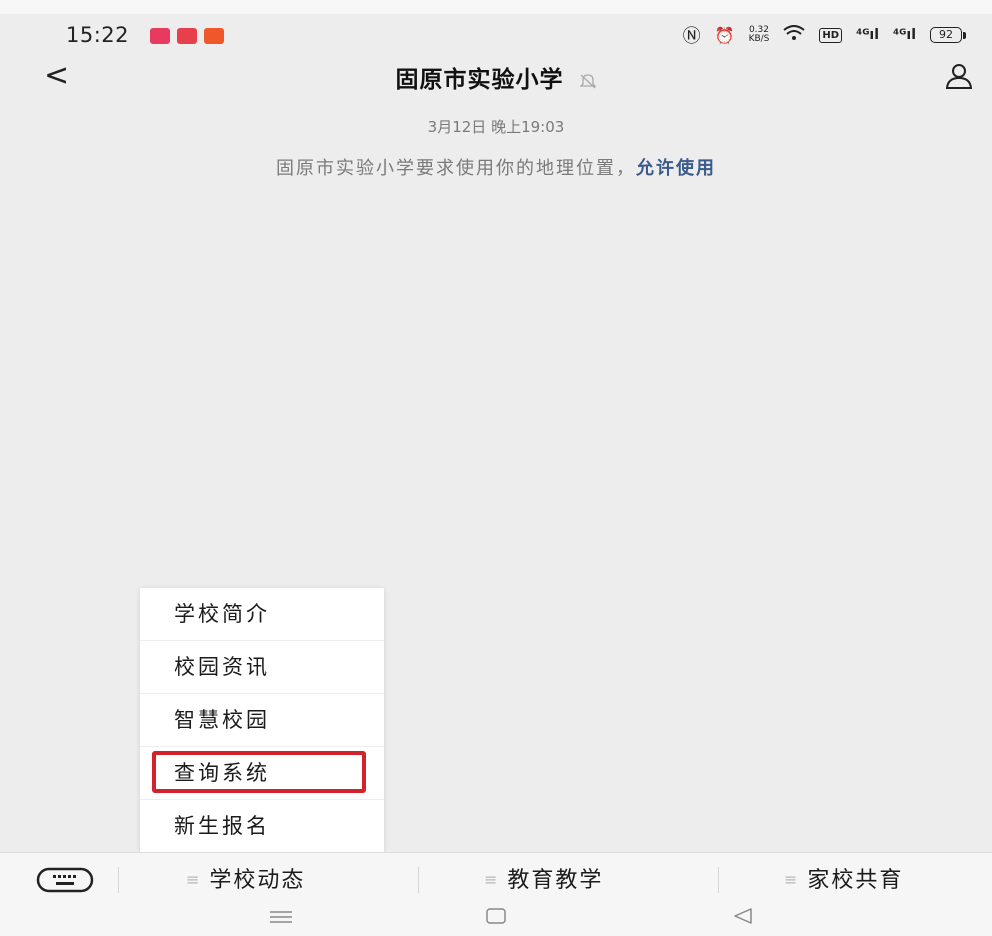 This screenshot has width=992, height=936. I want to click on location-notice: 固原市实验小学要求使用你的地理位置，允许使用, so click(496, 167).